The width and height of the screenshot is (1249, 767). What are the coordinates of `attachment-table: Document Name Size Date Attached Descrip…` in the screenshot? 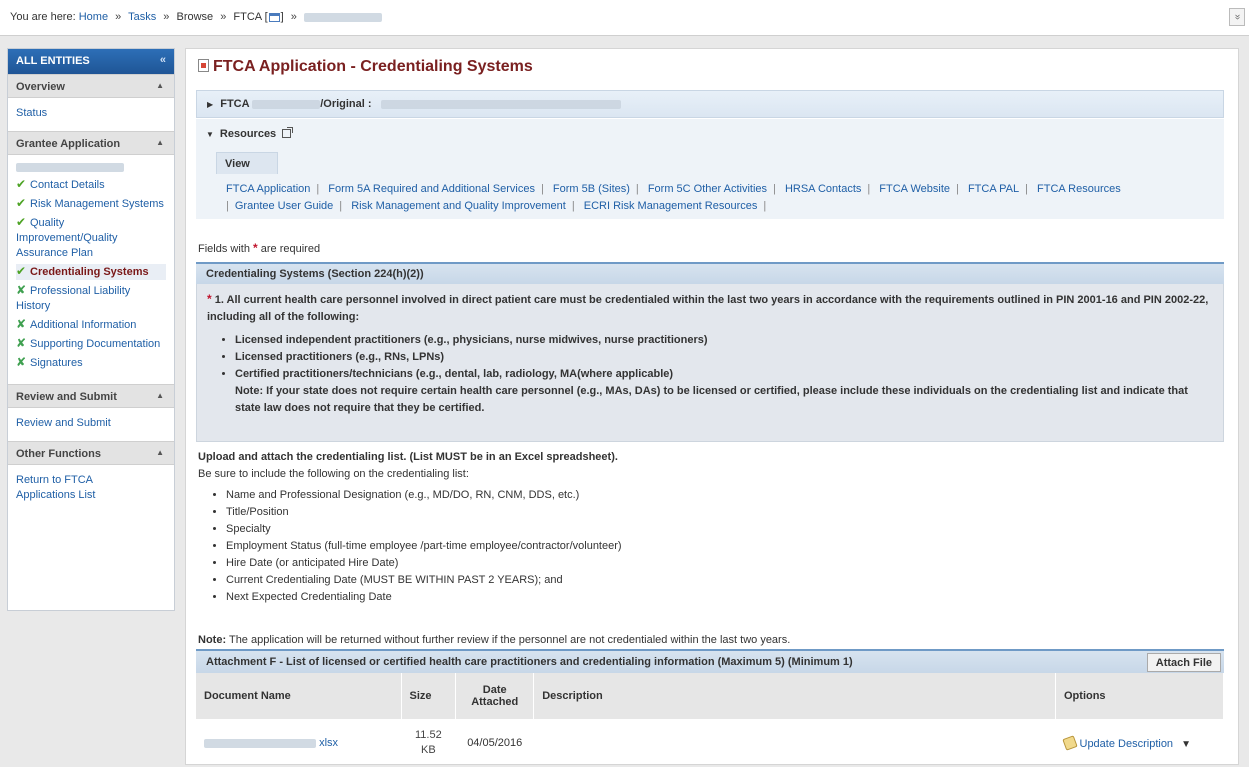 It's located at (710, 720).